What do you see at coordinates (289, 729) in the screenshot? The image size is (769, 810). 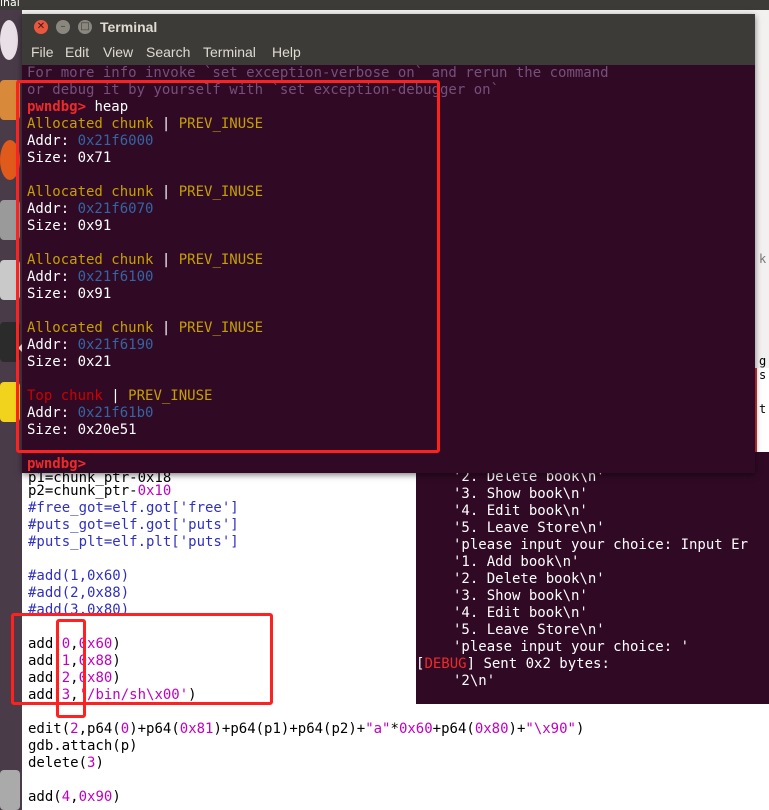 I see `code-text: )+p64(p1)+p64(p2)+` at bounding box center [289, 729].